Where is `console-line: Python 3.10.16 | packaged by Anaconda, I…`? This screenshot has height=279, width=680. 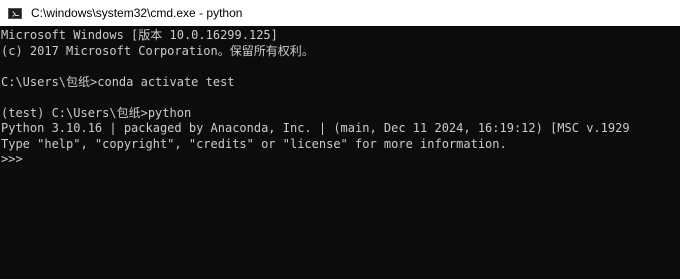 console-line: Python 3.10.16 | packaged by Anaconda, I… is located at coordinates (315, 128).